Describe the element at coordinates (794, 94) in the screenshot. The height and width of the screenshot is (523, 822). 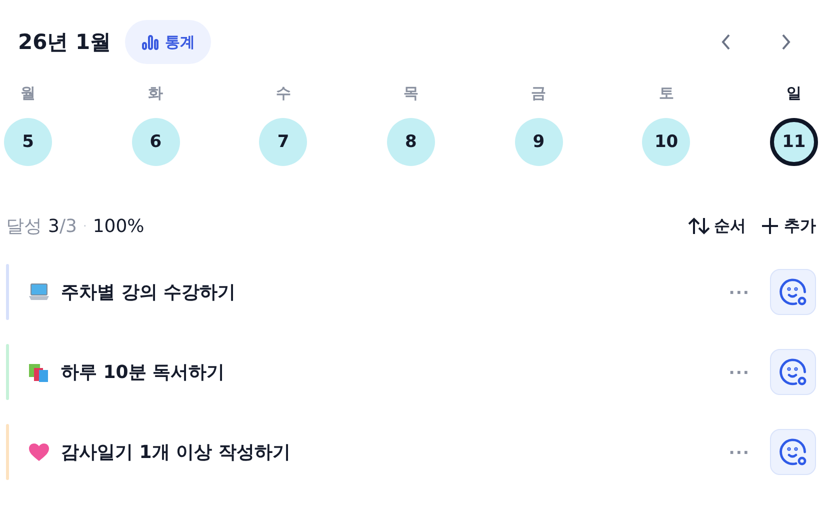
I see `weekday-label: 일` at that location.